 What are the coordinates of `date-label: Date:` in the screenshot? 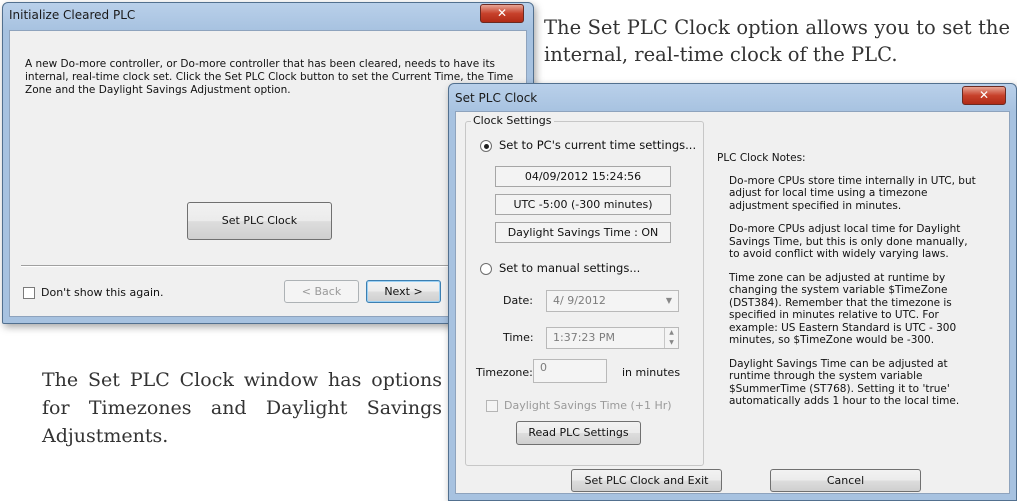 It's located at (518, 300).